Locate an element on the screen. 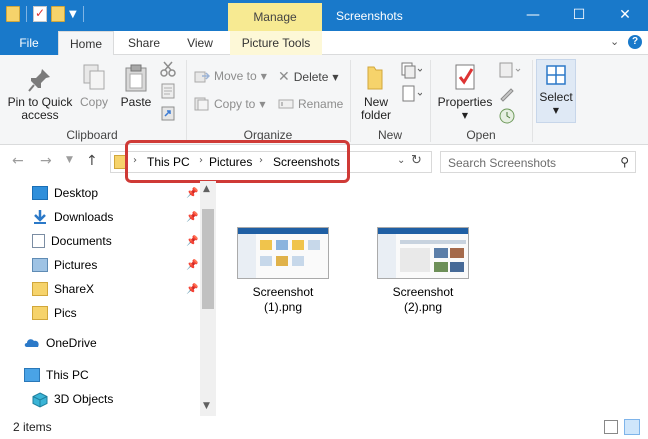 The height and width of the screenshot is (439, 648). nav-item-sharex: ShareX 📌 is located at coordinates (100, 289).